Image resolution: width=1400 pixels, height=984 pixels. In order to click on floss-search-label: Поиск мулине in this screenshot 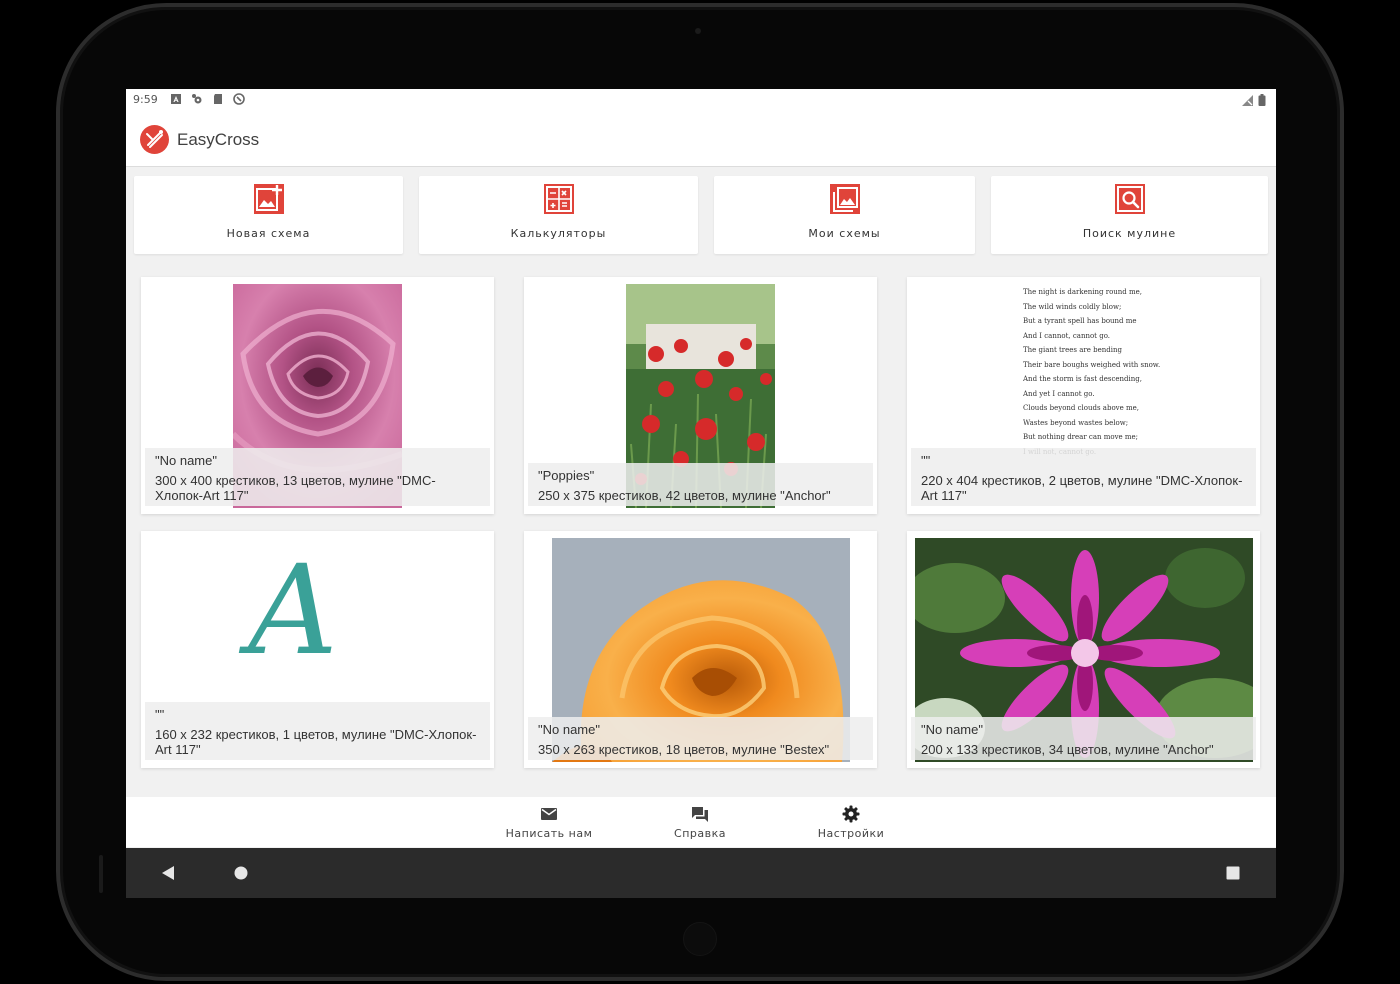, I will do `click(1129, 233)`.